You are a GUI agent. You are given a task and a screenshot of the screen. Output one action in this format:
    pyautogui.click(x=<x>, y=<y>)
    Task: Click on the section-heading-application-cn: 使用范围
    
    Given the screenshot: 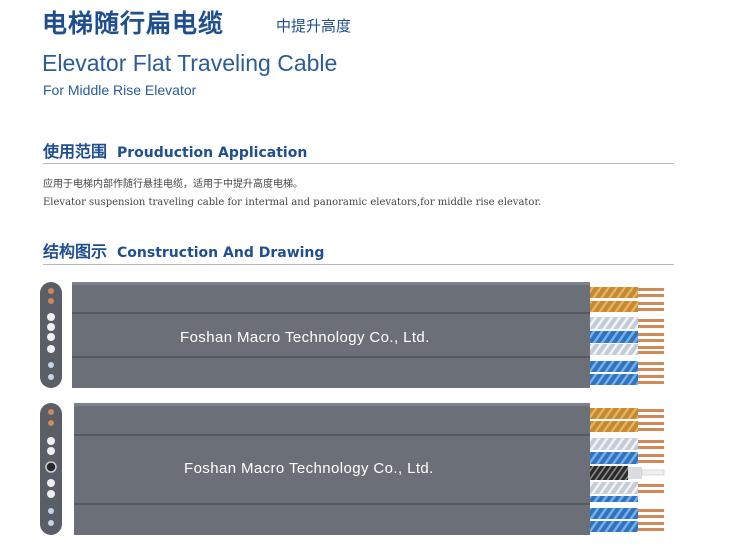 What is the action you would take?
    pyautogui.click(x=75, y=151)
    